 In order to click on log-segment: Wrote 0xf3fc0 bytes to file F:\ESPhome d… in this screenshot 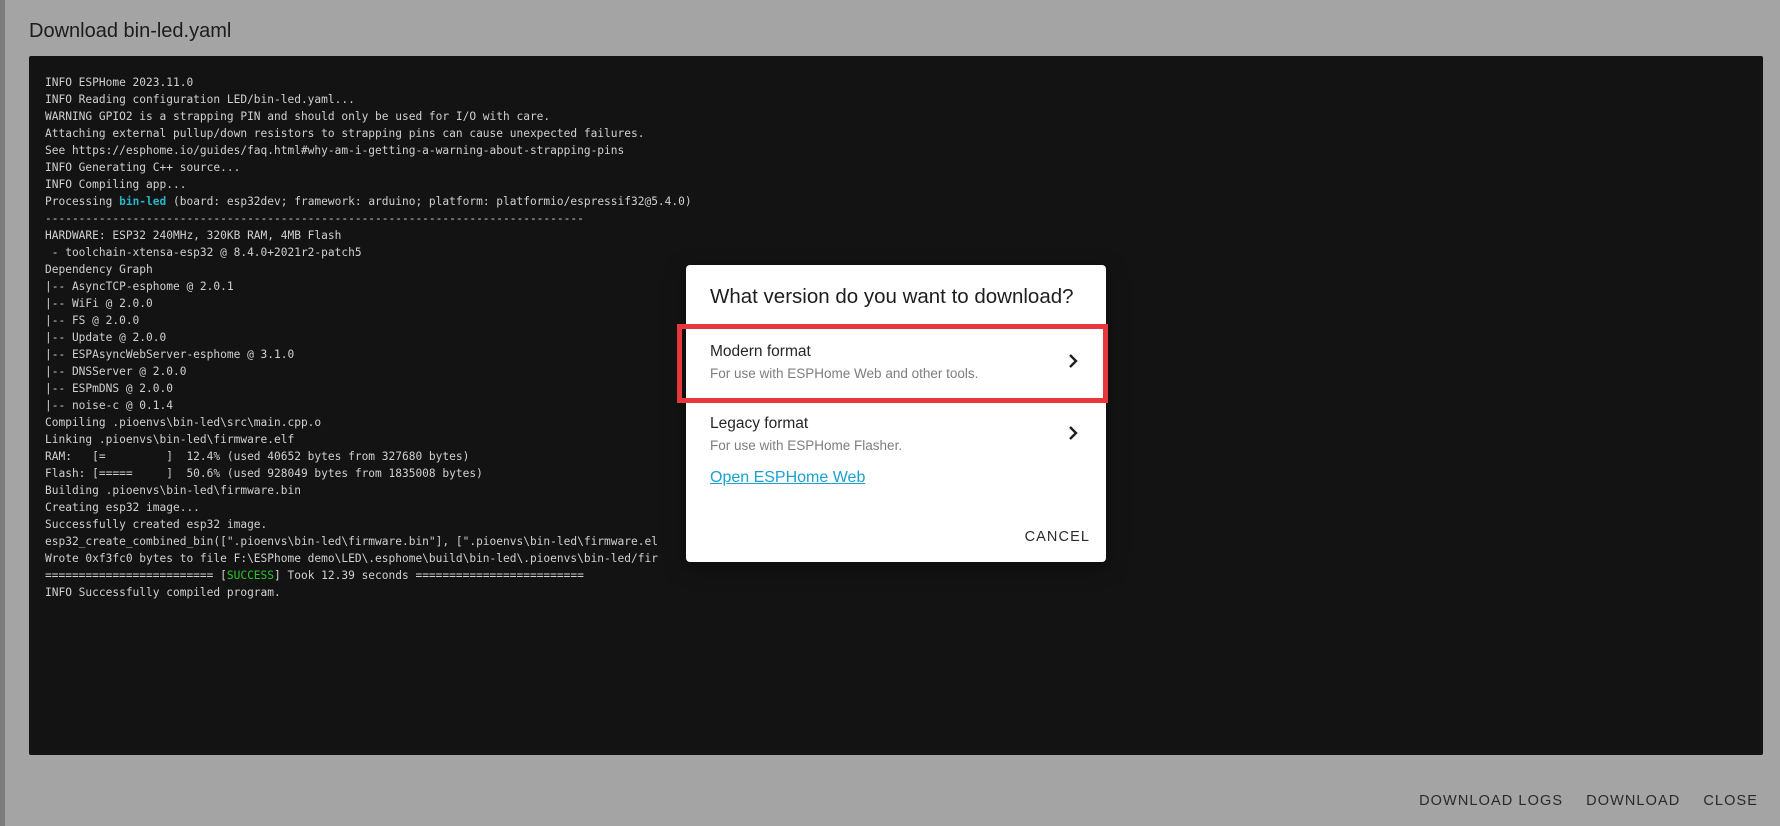, I will do `click(351, 558)`.